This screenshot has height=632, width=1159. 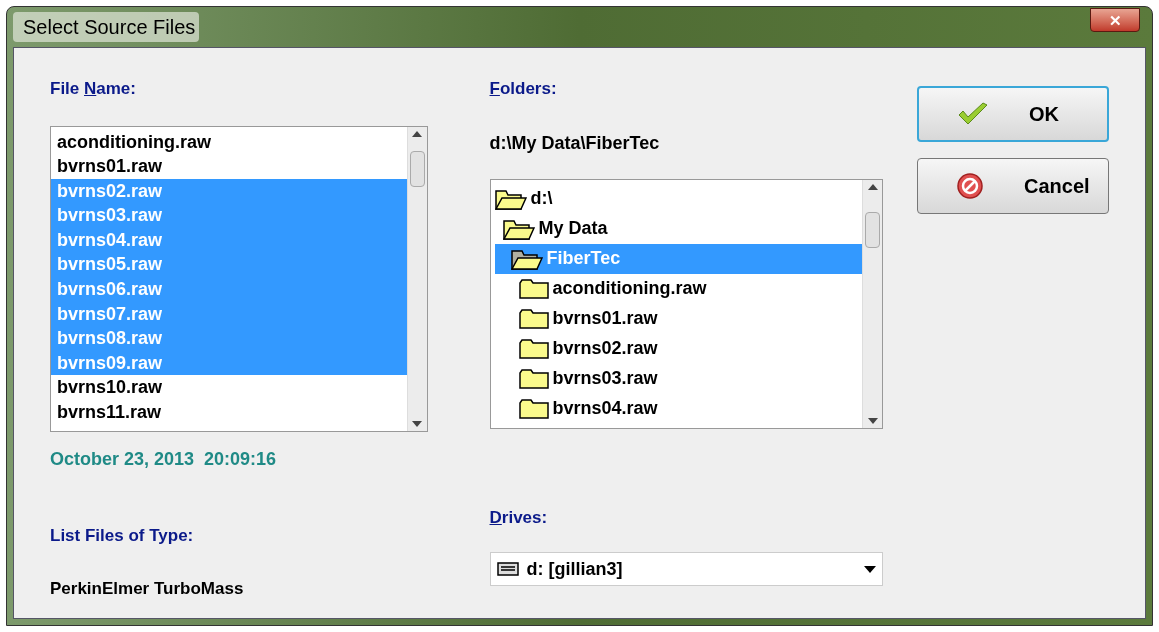 I want to click on drive-icon, so click(x=507, y=569).